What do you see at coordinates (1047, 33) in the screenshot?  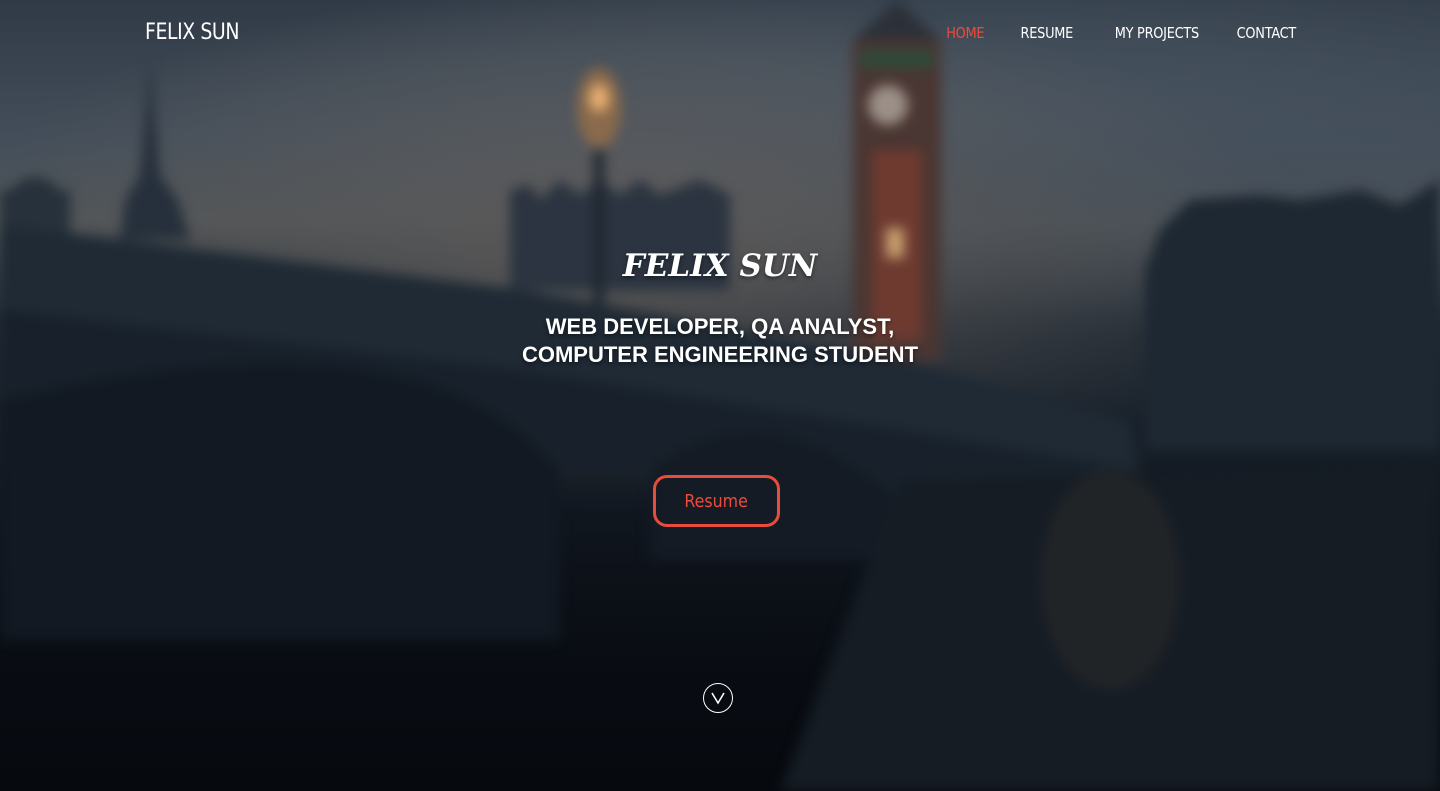 I see `nav-resume: RESUME` at bounding box center [1047, 33].